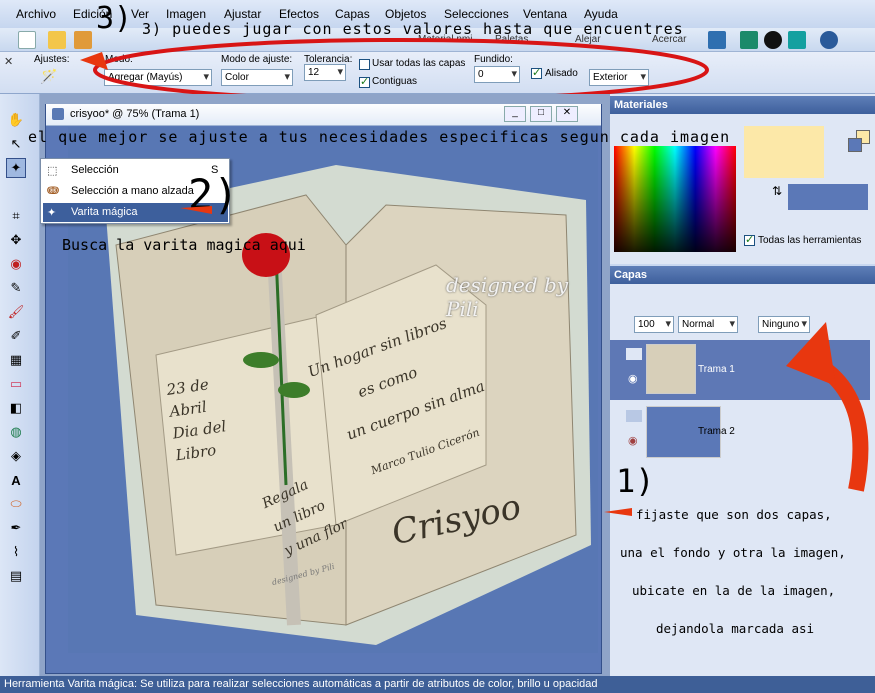 This screenshot has width=875, height=693. I want to click on red-mark-step1, so click(618, 512).